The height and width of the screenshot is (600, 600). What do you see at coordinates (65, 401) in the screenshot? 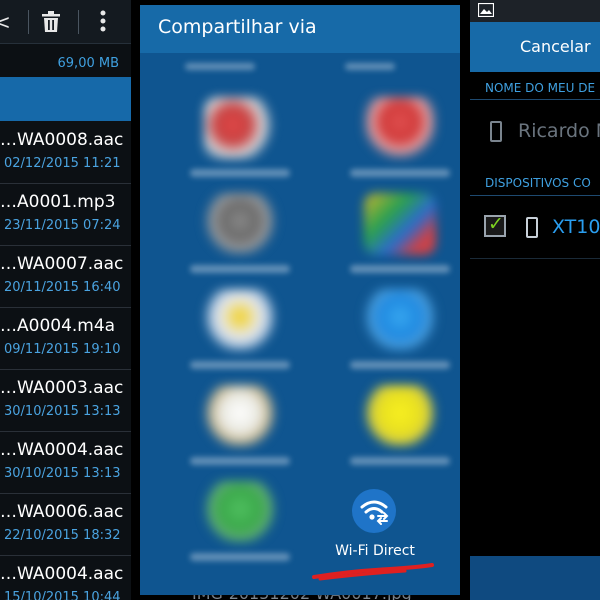
I see `file-item: …WA0003.aac 30/10/2015 13:13` at bounding box center [65, 401].